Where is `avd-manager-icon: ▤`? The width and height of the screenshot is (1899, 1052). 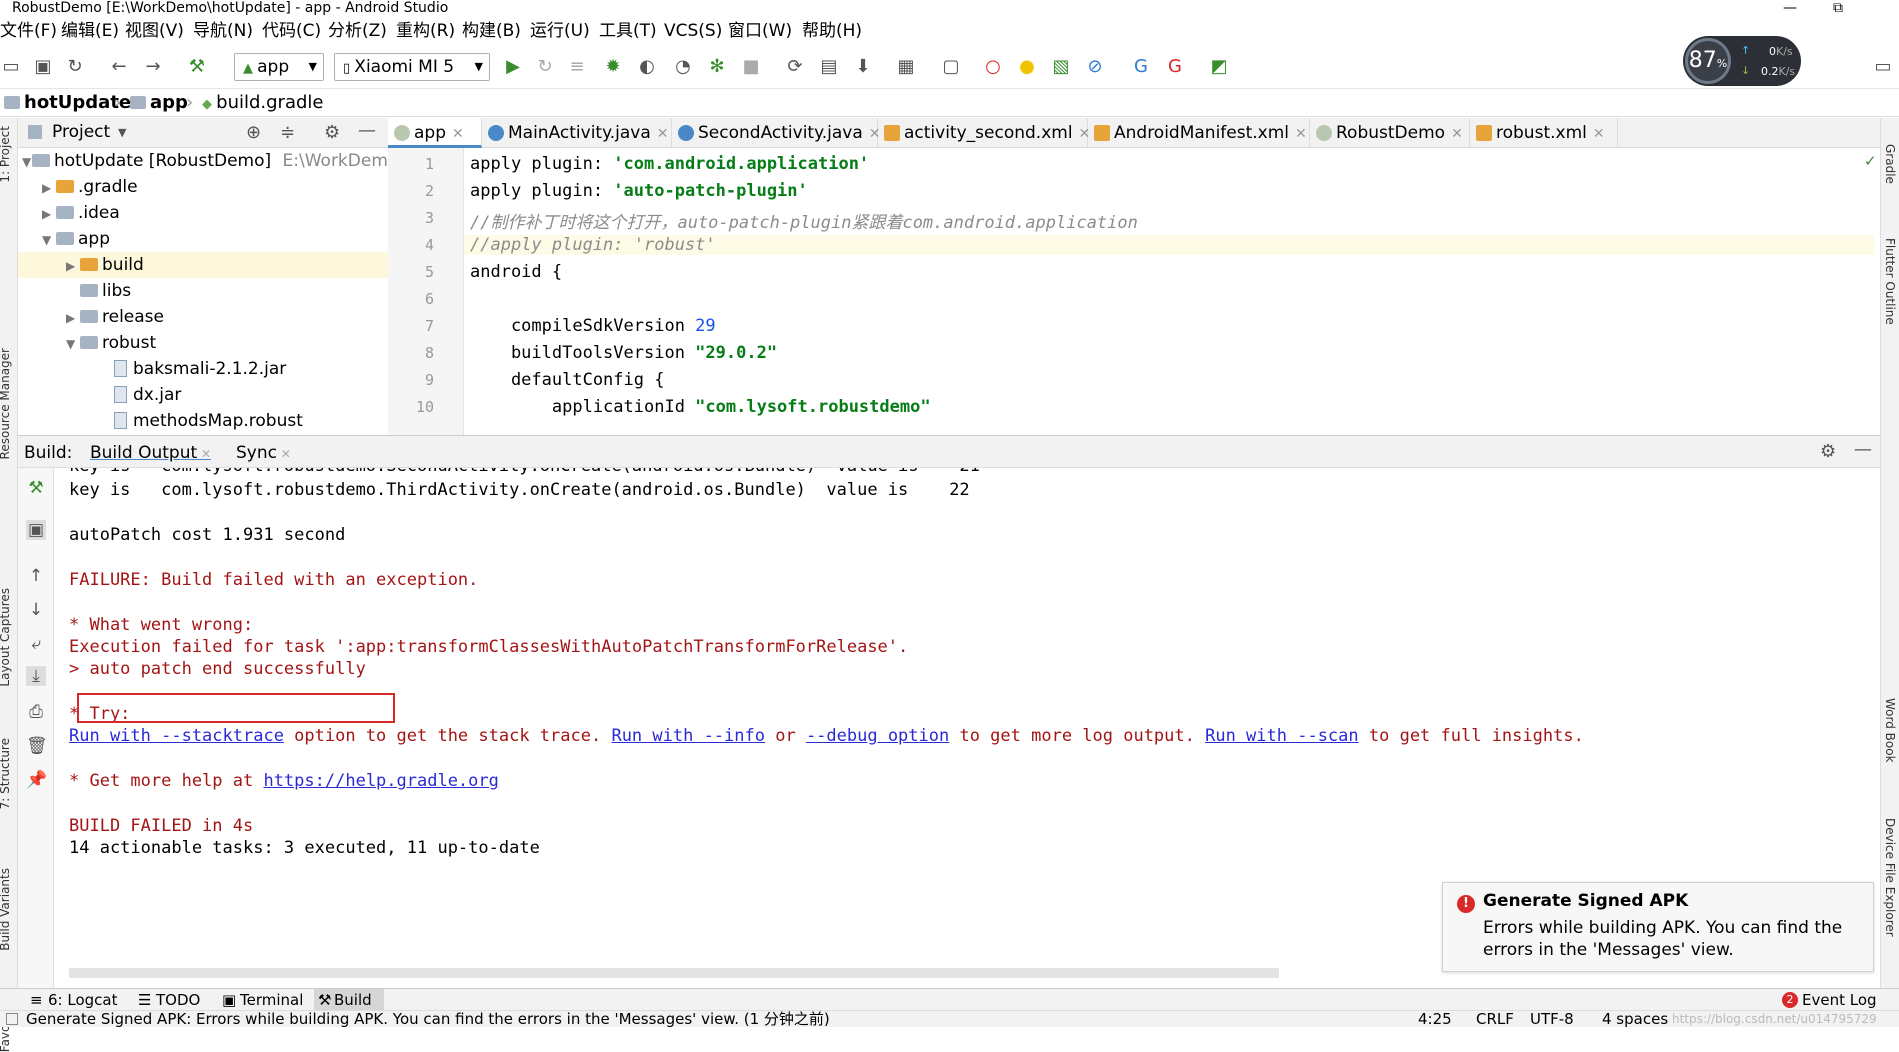 avd-manager-icon: ▤ is located at coordinates (829, 67).